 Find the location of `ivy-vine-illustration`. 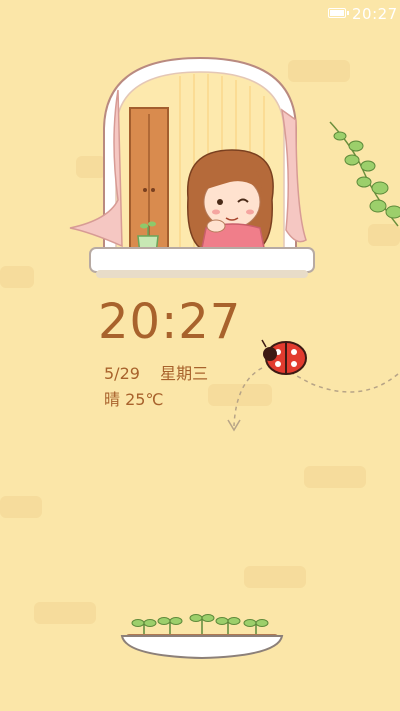

ivy-vine-illustration is located at coordinates (364, 174).